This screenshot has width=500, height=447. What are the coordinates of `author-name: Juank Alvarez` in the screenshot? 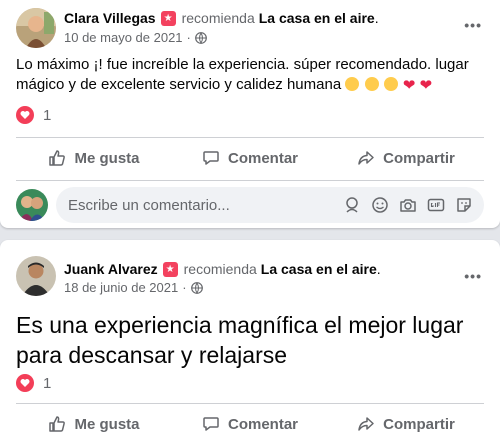 It's located at (111, 269).